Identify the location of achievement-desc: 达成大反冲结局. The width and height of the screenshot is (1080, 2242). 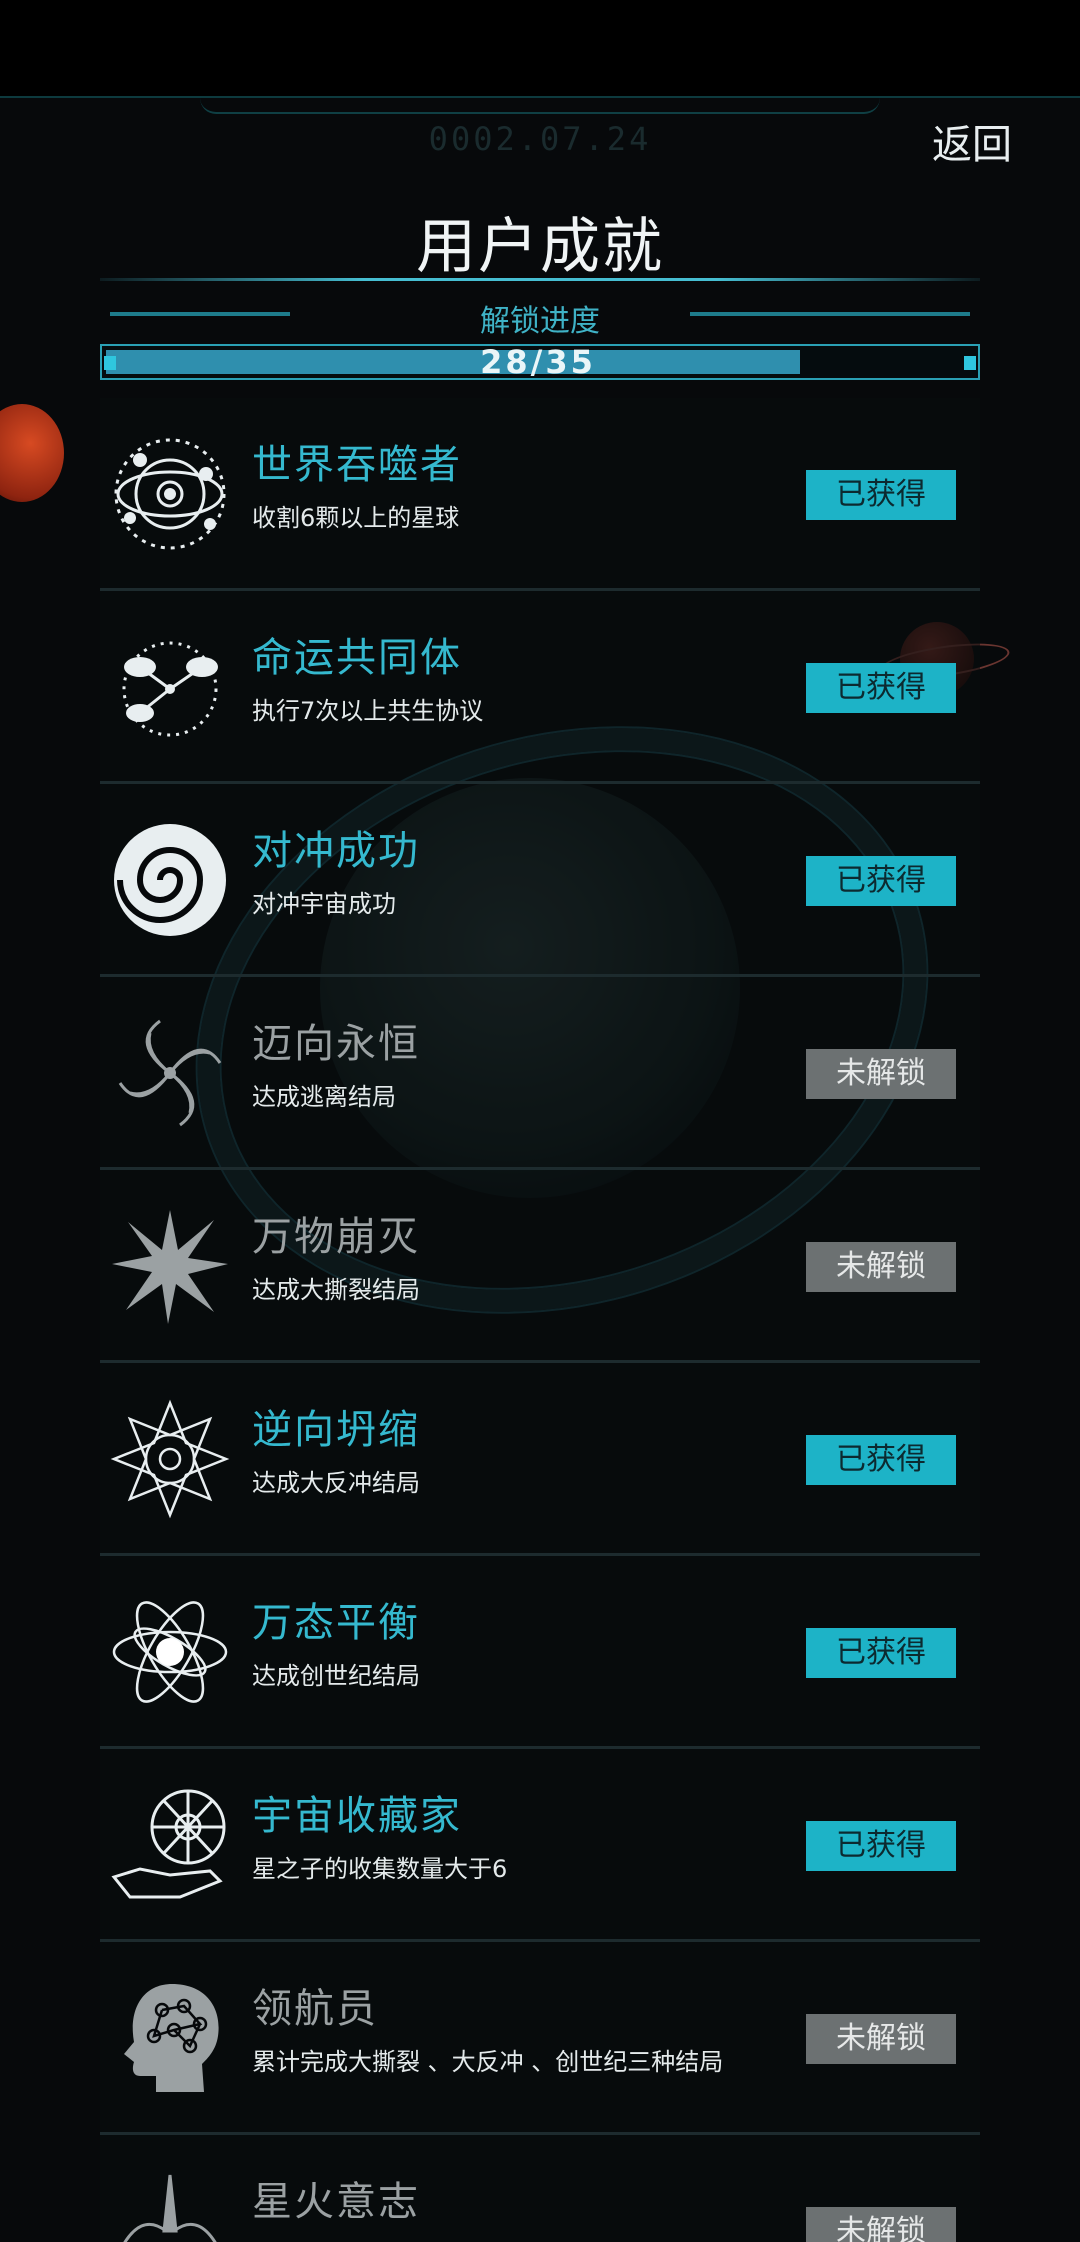
(336, 1483).